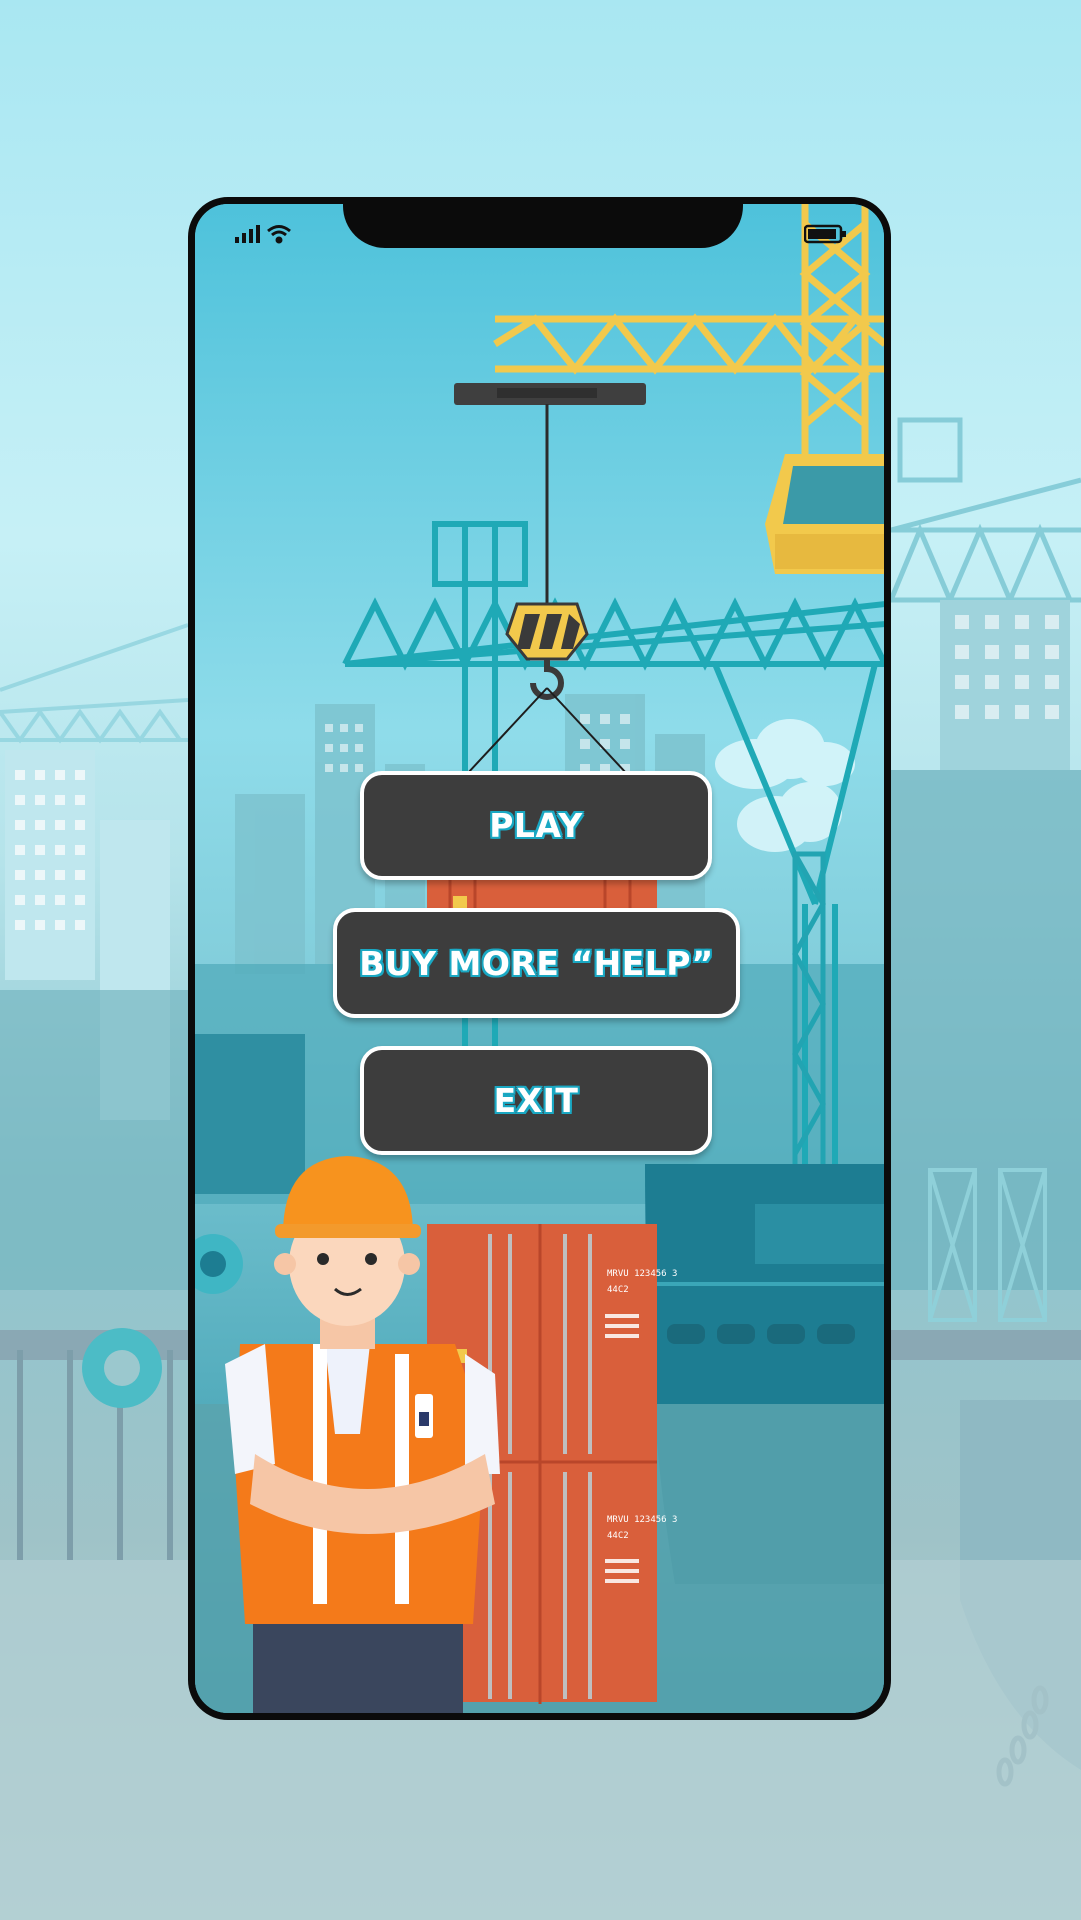  I want to click on outer-mid-band-left, so click(94, 1140).